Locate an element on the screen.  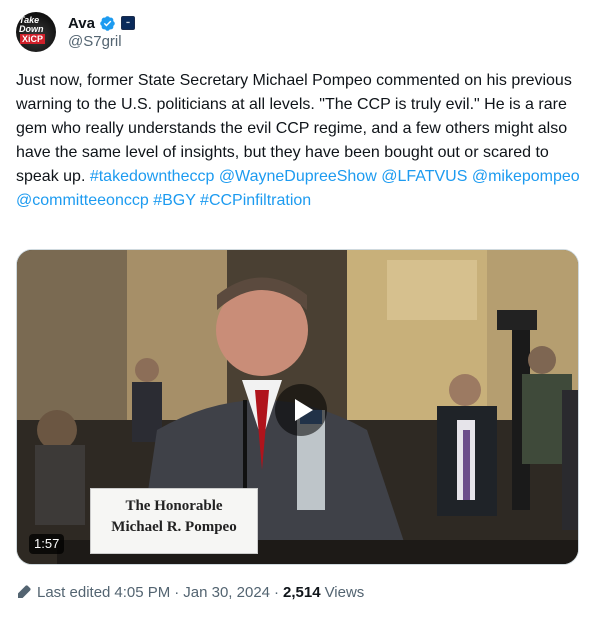
avatar: Take Down XiCP is located at coordinates (36, 32).